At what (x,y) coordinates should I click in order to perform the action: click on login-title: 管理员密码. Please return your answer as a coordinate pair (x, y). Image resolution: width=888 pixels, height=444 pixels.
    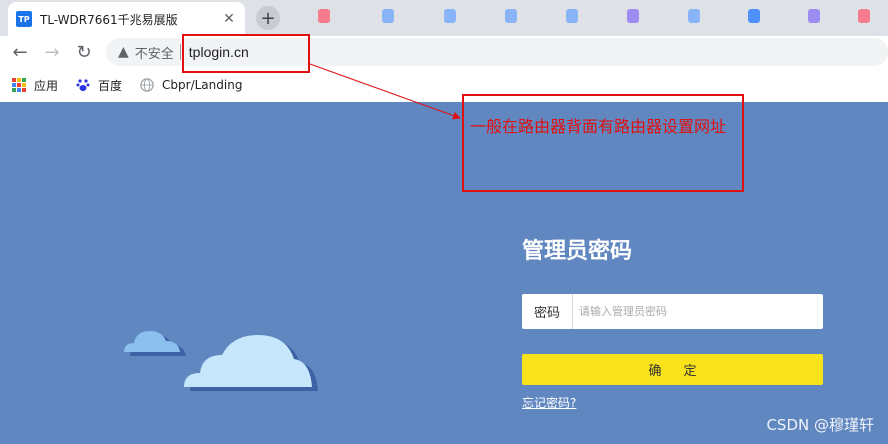
    Looking at the image, I should click on (577, 251).